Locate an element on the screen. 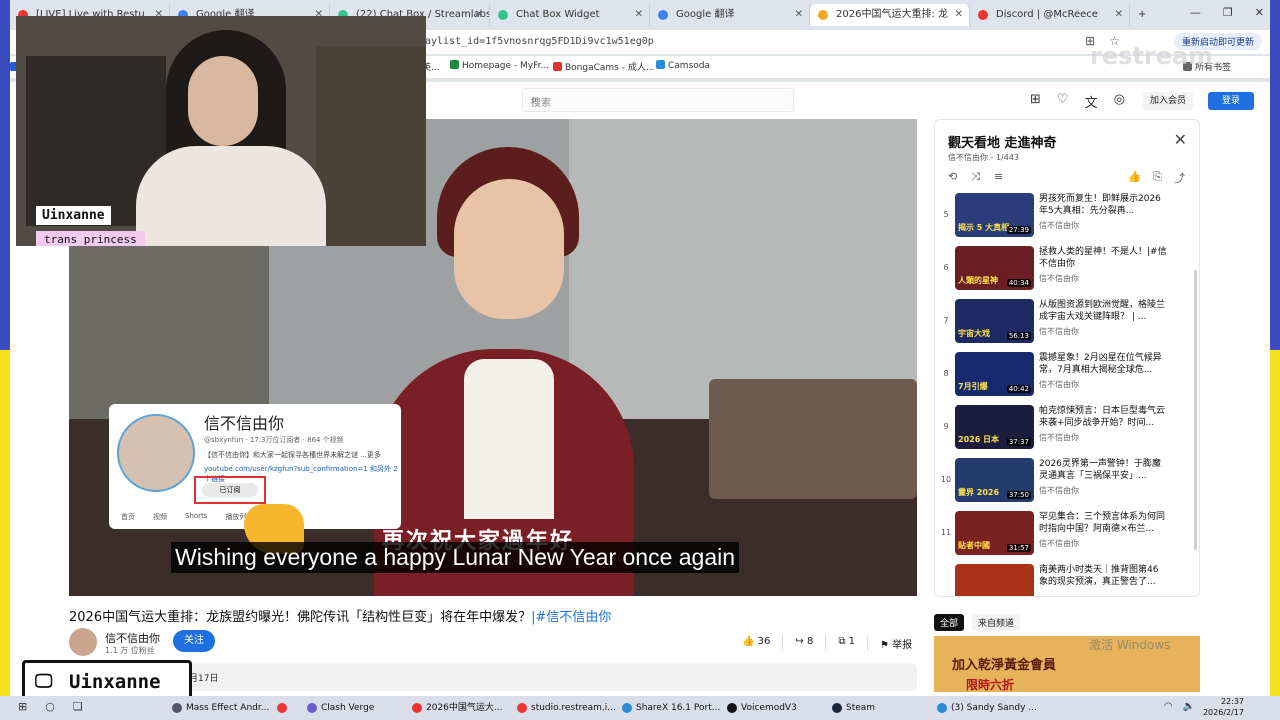 This screenshot has height=720, width=1280. bookmark-item: Camsoda is located at coordinates (683, 65).